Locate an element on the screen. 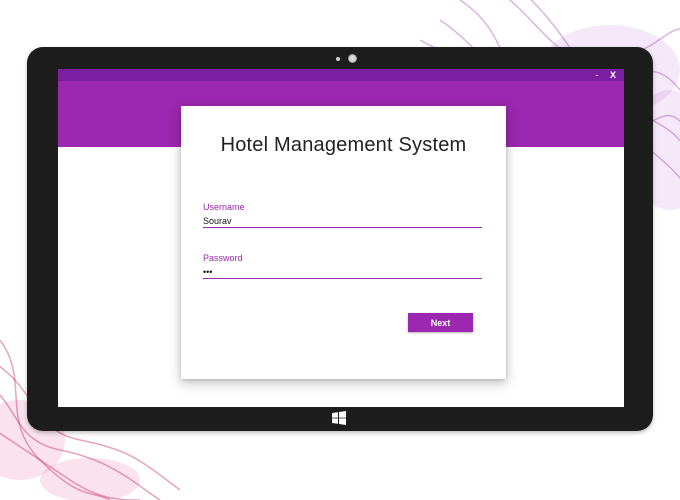 The height and width of the screenshot is (500, 680). username-label: Username is located at coordinates (224, 207).